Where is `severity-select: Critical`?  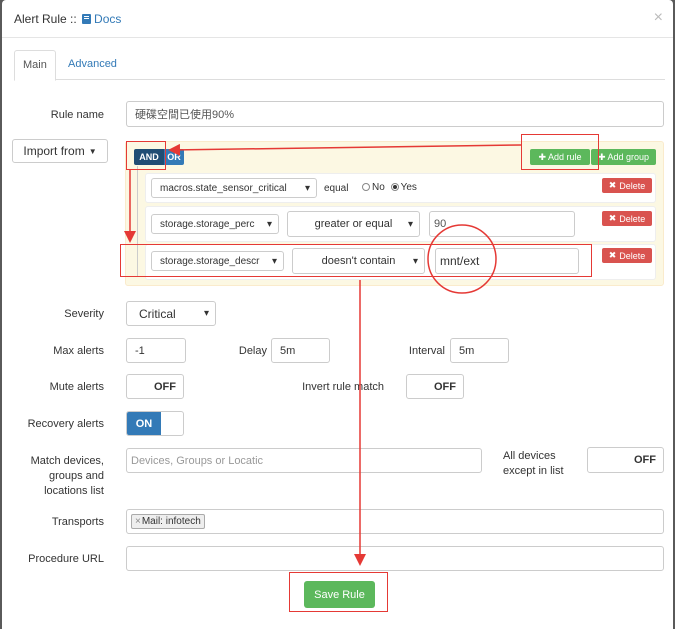 severity-select: Critical is located at coordinates (171, 313).